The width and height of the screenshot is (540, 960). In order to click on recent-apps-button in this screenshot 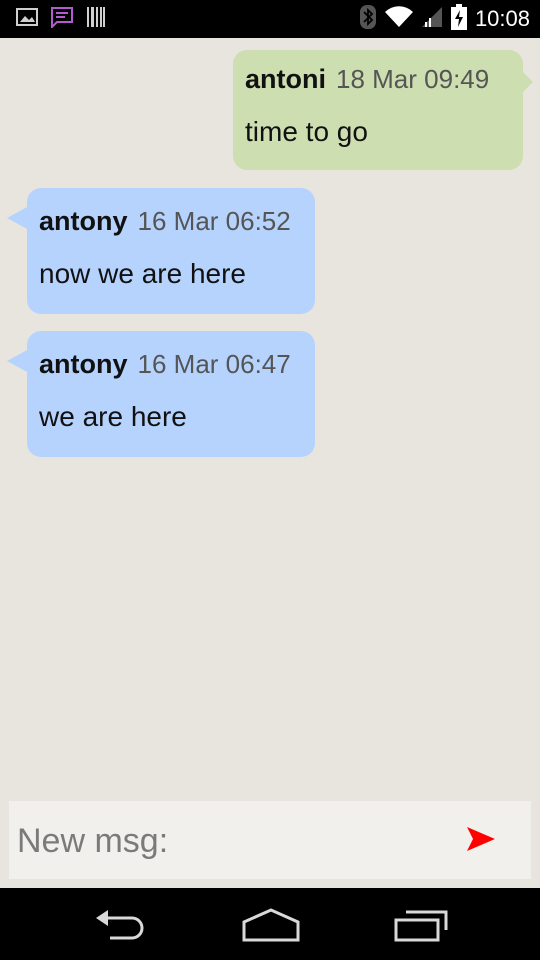, I will do `click(423, 926)`.